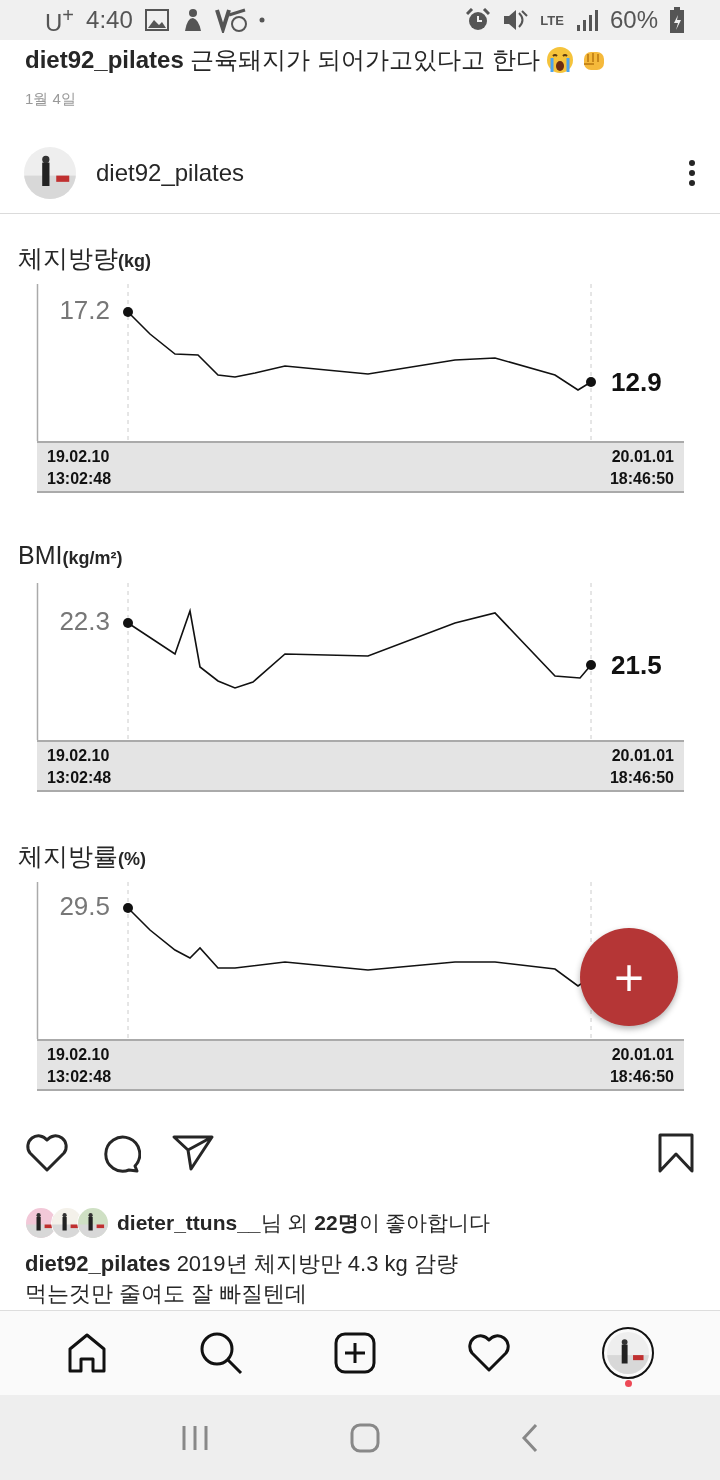 The width and height of the screenshot is (720, 1480). What do you see at coordinates (365, 1437) in the screenshot?
I see `home-button-icon` at bounding box center [365, 1437].